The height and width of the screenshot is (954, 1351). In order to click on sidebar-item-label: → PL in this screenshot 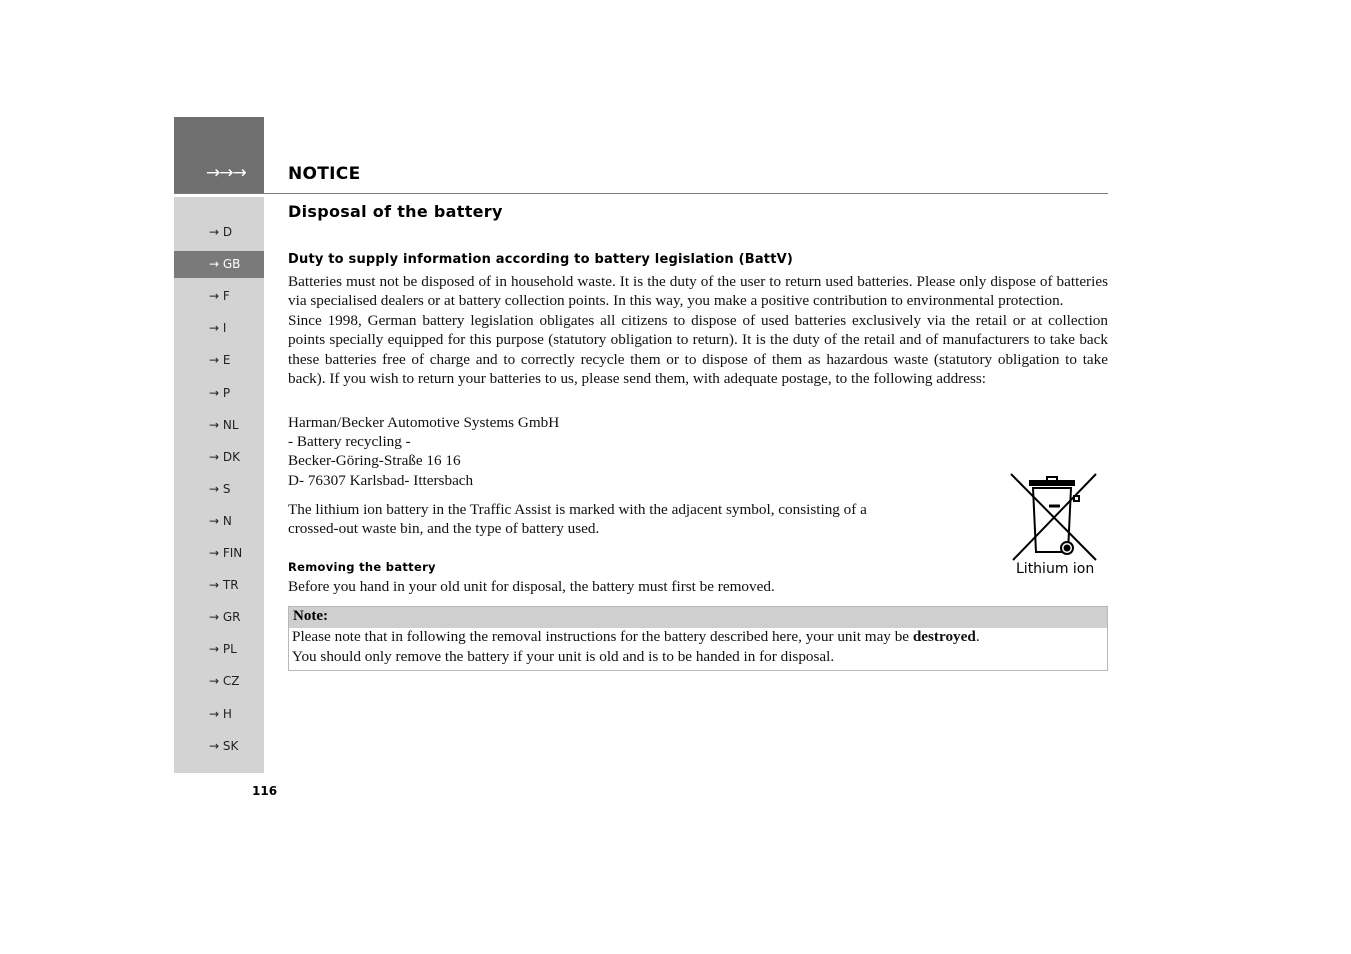, I will do `click(223, 649)`.